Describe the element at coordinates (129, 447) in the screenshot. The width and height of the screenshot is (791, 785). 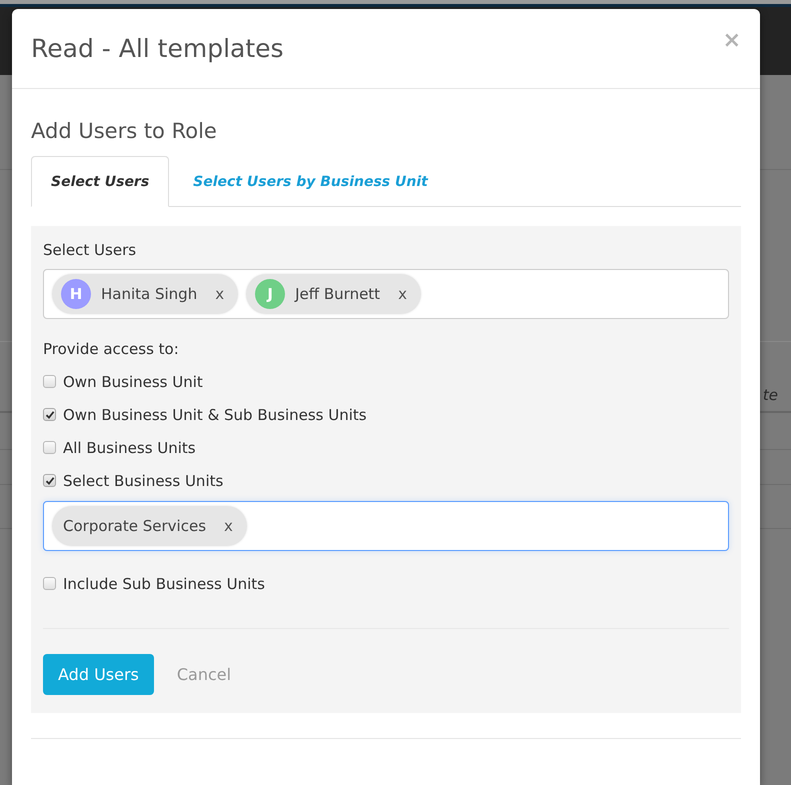
I see `checkbox-label: All Business Units` at that location.